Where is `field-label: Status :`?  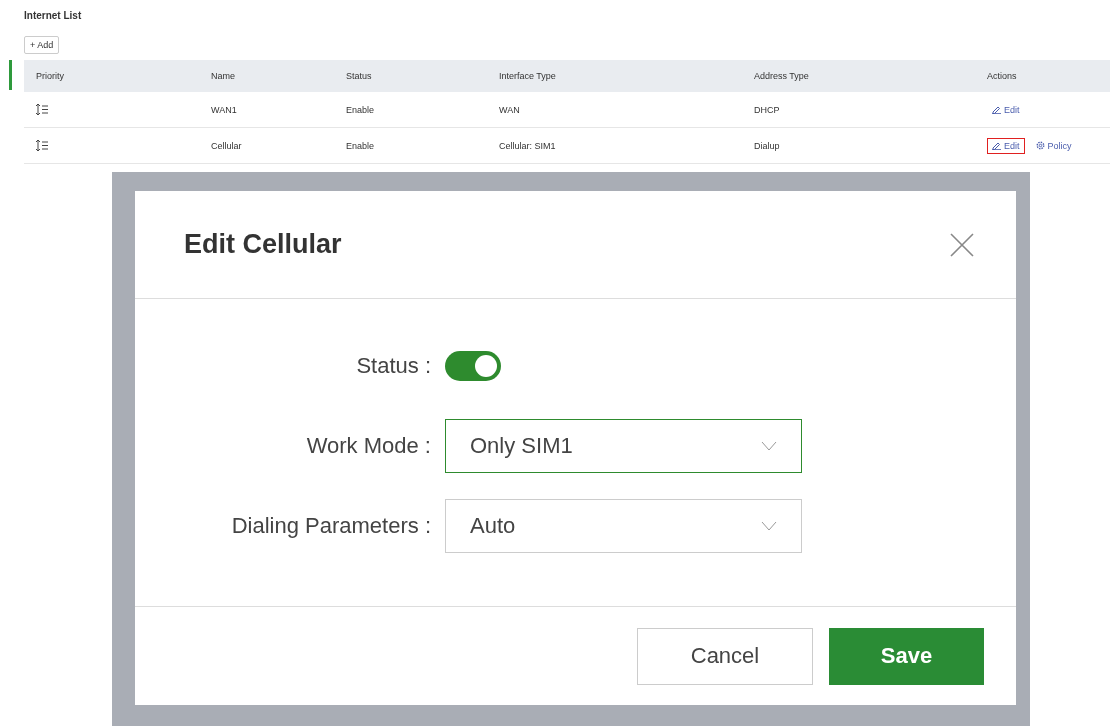
field-label: Status : is located at coordinates (393, 366).